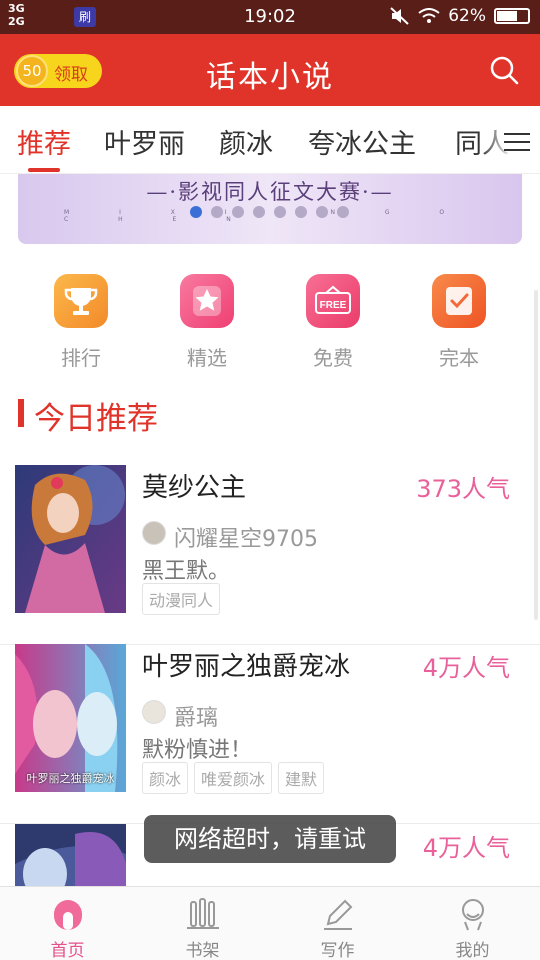 This screenshot has width=540, height=960. I want to click on nav-home-label: 首页, so click(67, 950).